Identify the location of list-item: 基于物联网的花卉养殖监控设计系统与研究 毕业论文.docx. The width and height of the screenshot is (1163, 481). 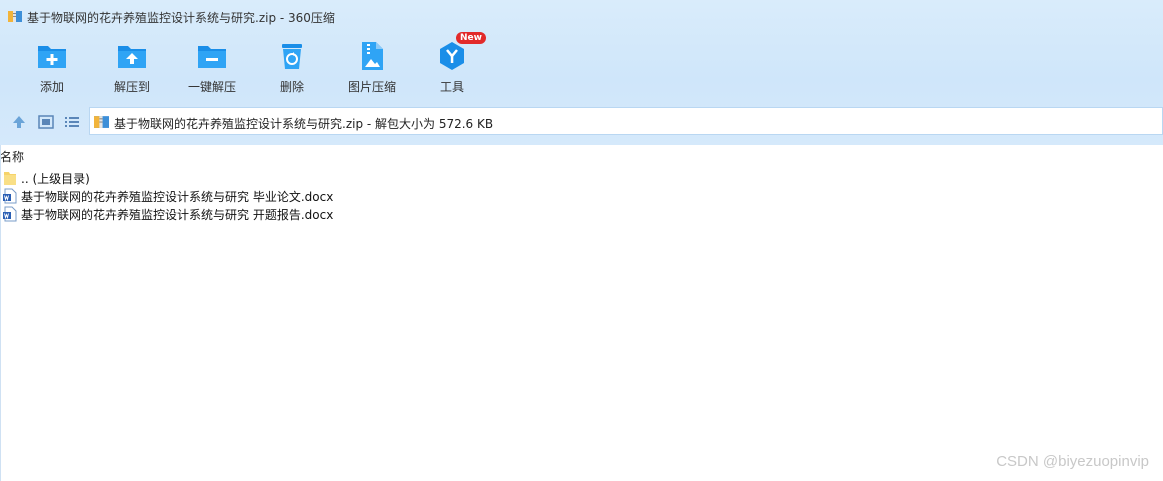
(203, 195).